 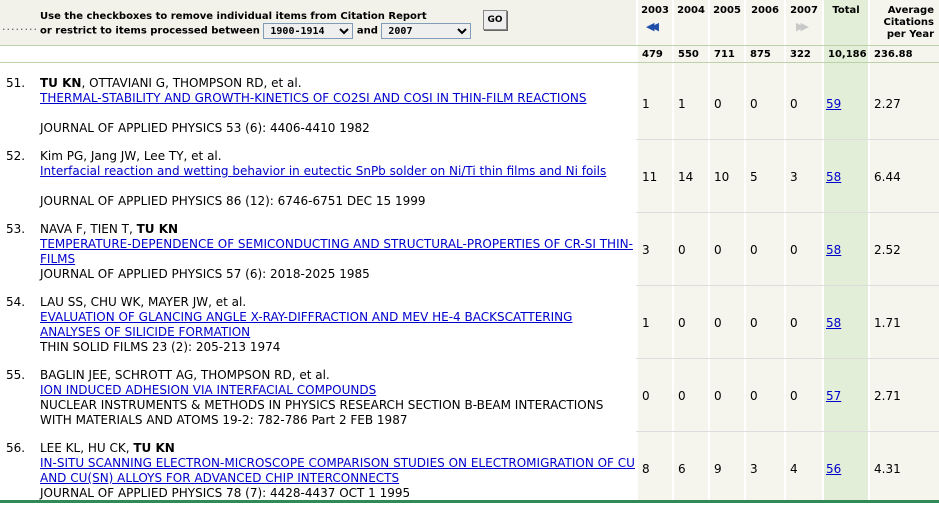 What do you see at coordinates (802, 26) in the screenshot?
I see `next-years-arrow-icon: ▶▶` at bounding box center [802, 26].